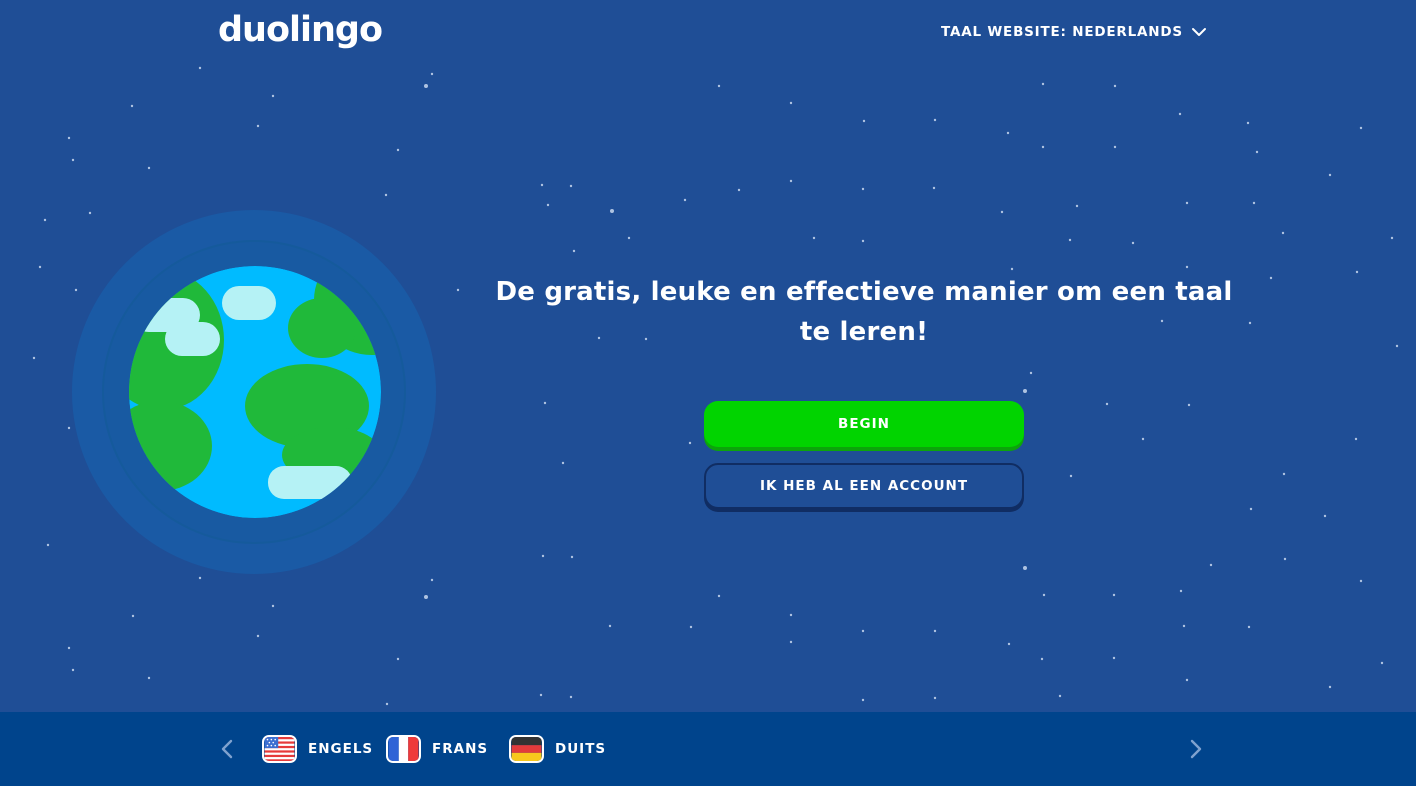 This screenshot has width=1416, height=786. I want to click on language-label: DUITS, so click(581, 749).